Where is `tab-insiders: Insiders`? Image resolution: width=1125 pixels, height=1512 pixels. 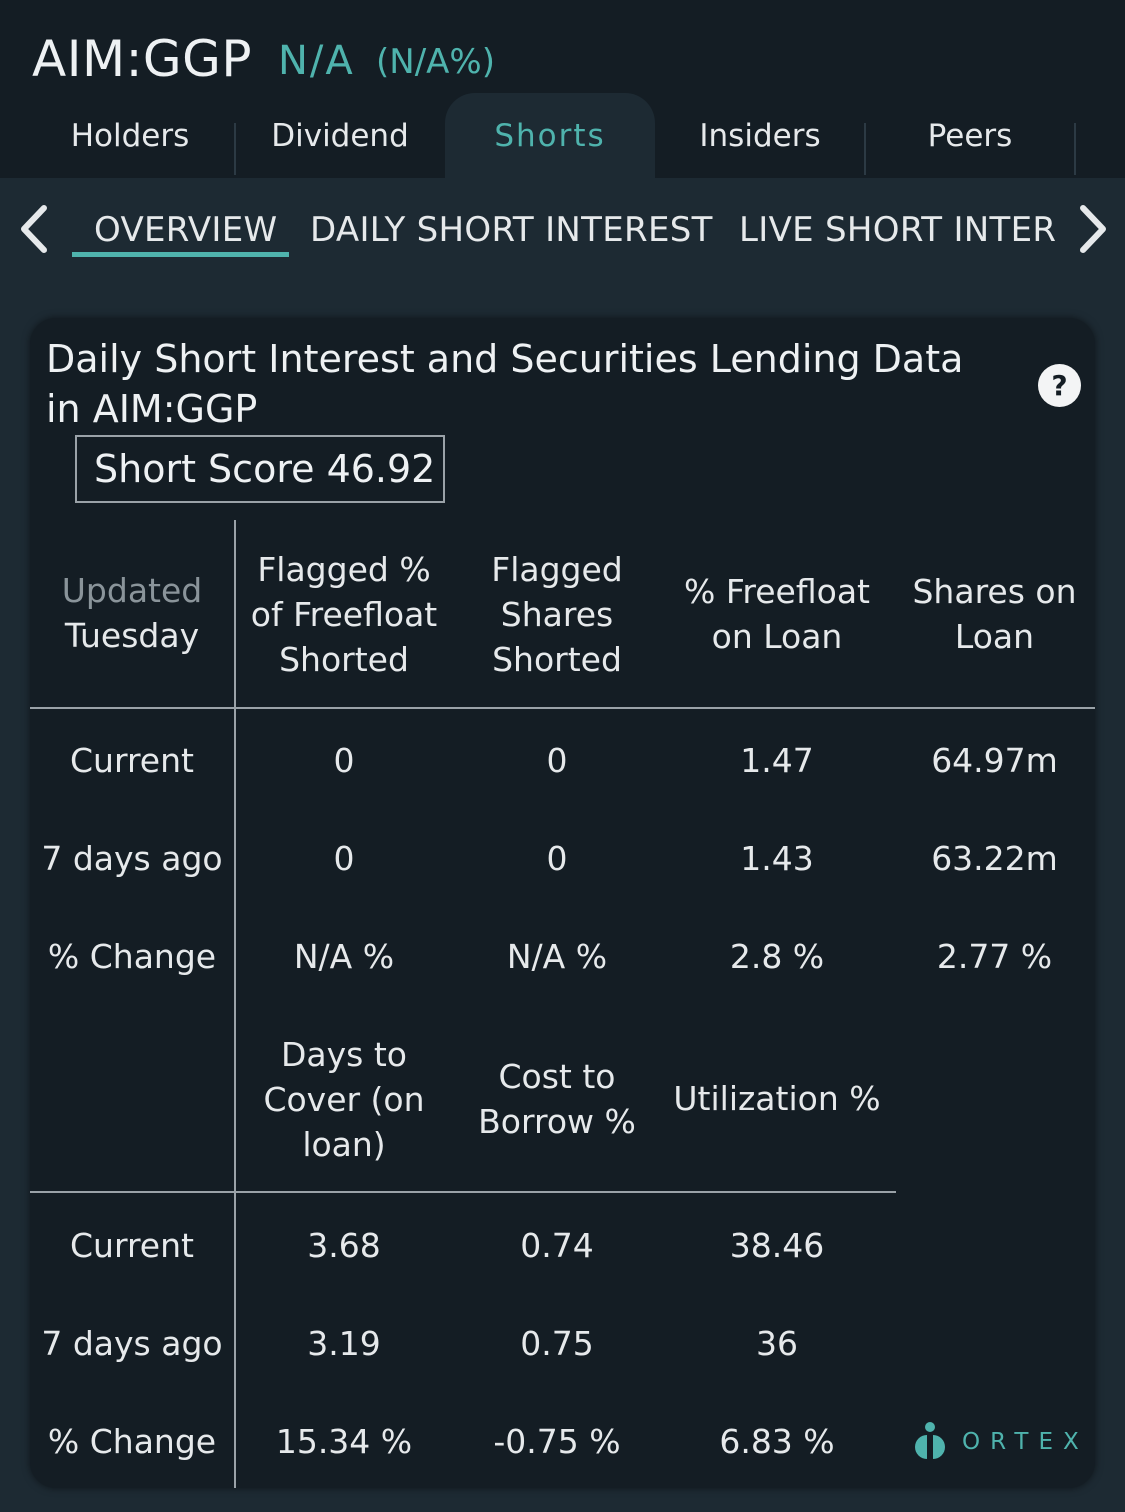
tab-insiders: Insiders is located at coordinates (760, 135).